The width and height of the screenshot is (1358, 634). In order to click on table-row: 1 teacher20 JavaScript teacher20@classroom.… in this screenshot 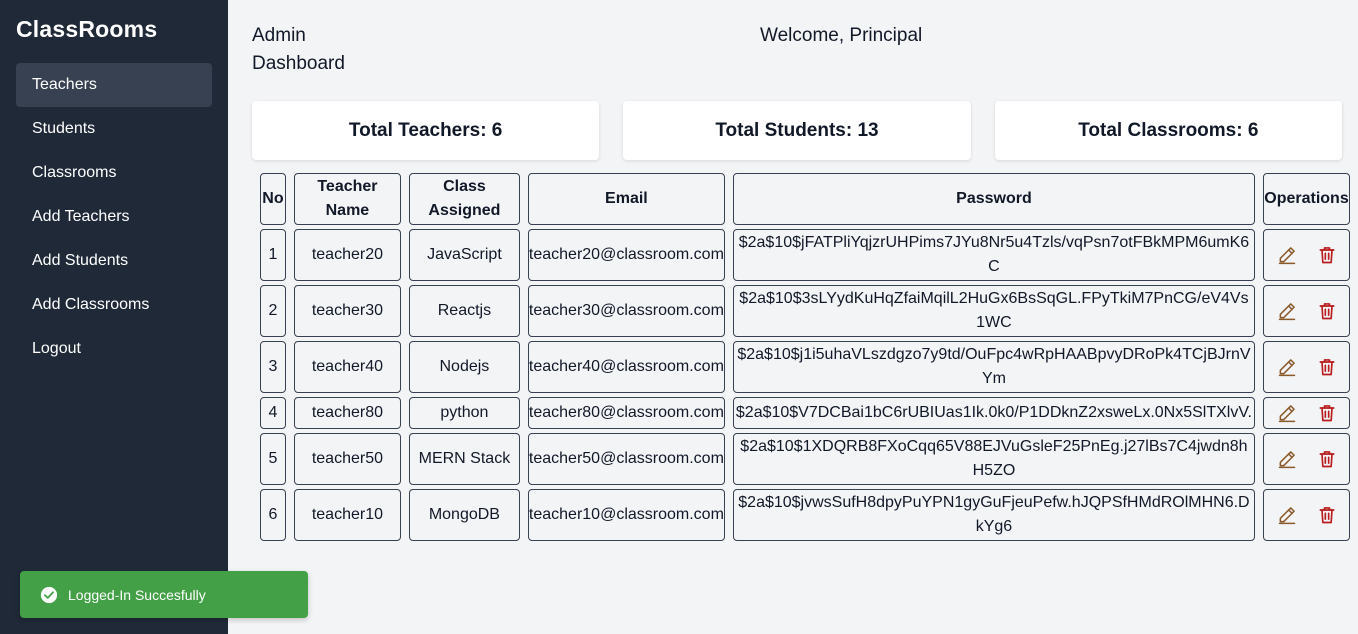, I will do `click(805, 255)`.